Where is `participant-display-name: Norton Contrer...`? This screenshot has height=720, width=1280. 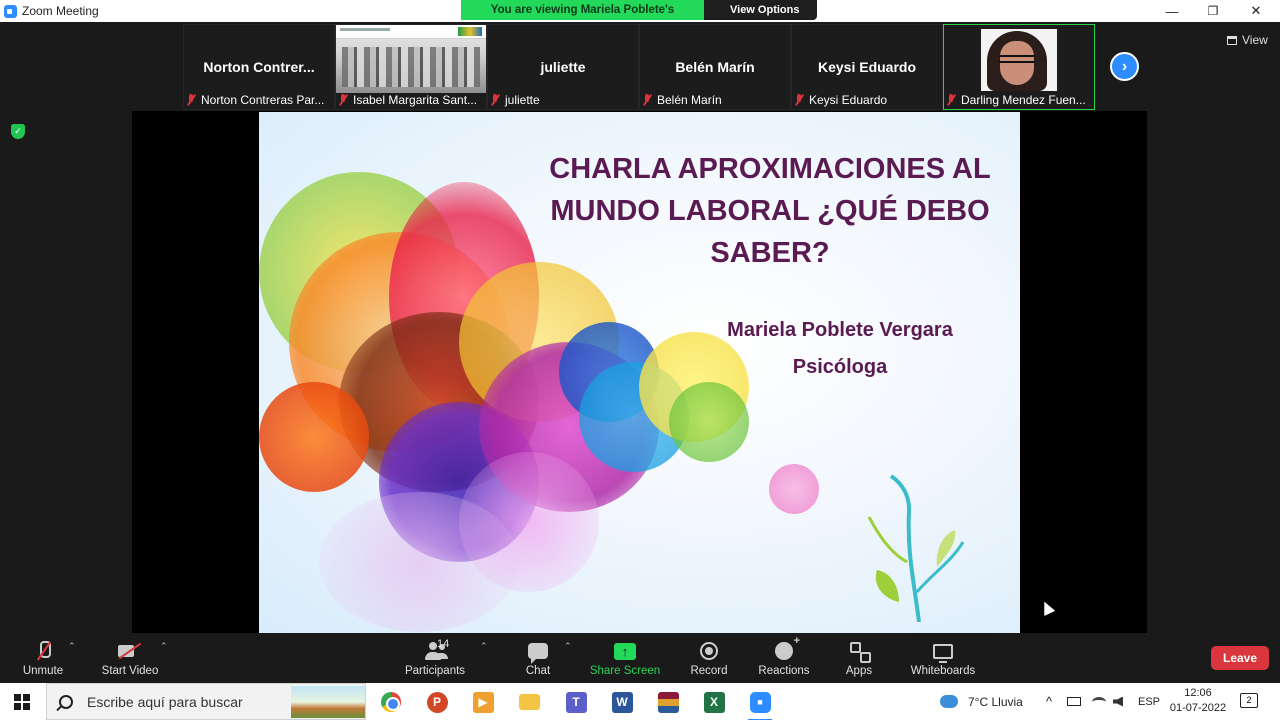
participant-display-name: Norton Contrer... is located at coordinates (259, 67).